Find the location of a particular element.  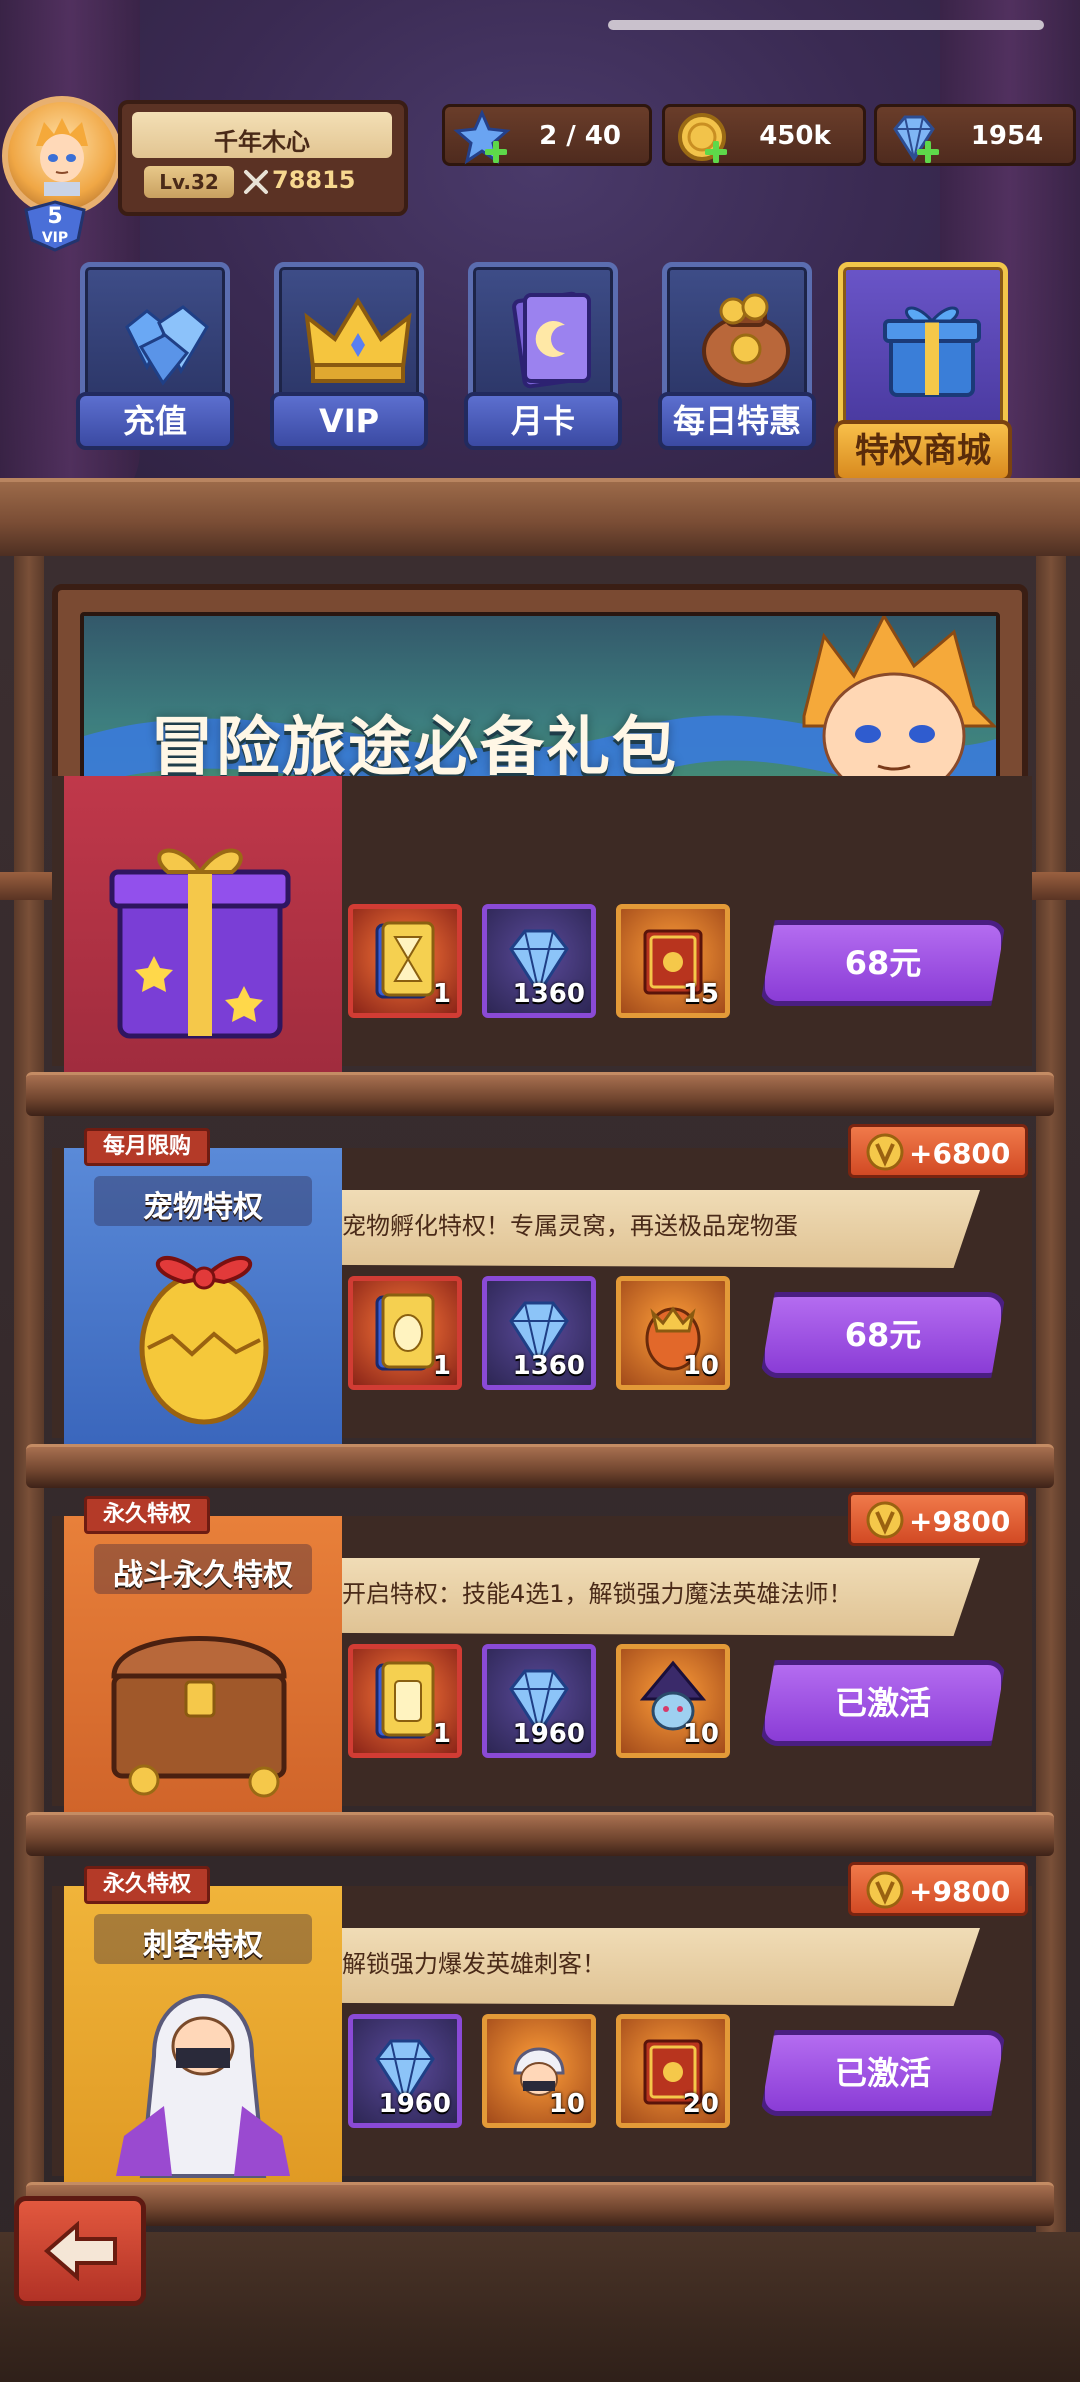

tab-vip: VIP is located at coordinates (349, 360).